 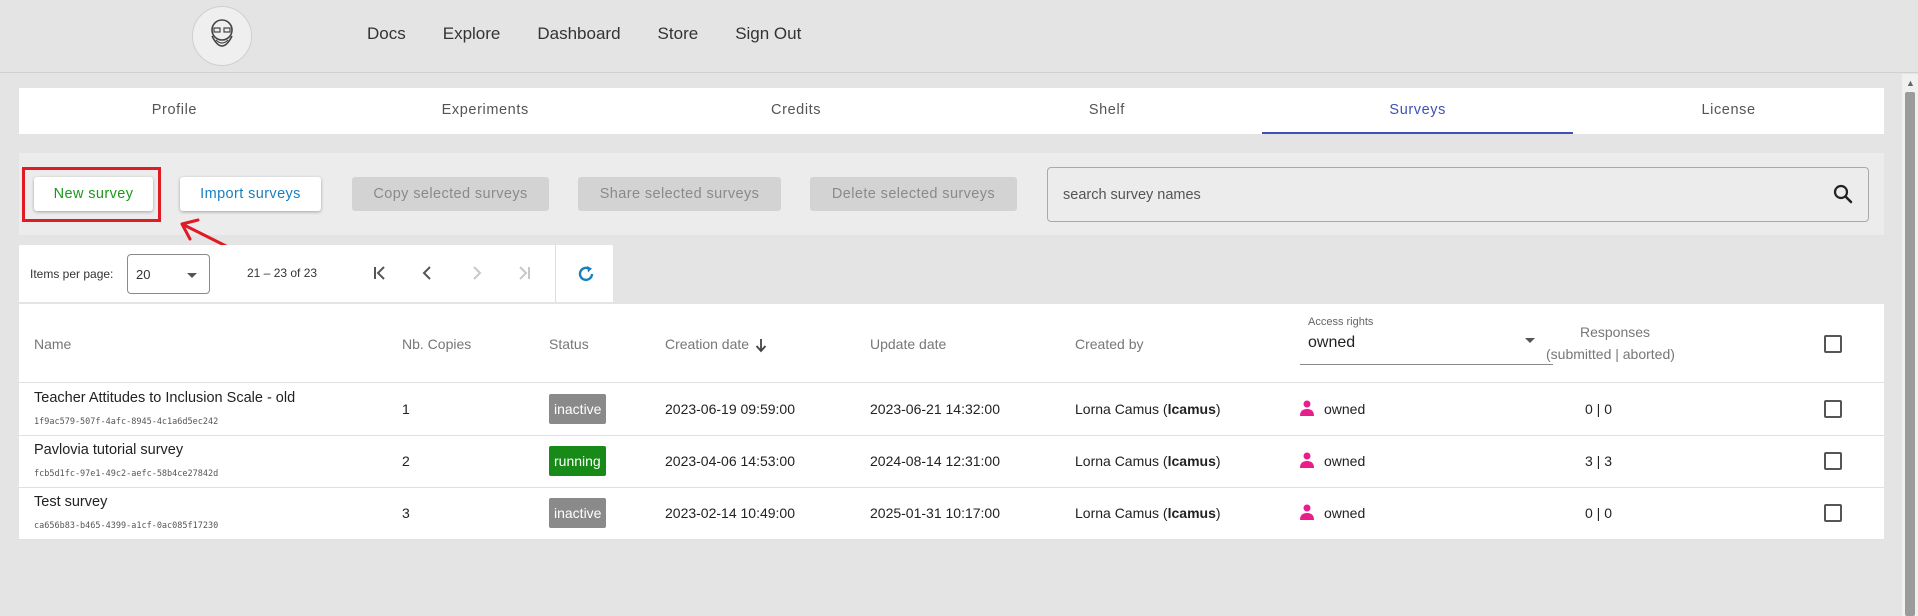 I want to click on survey-copies: 3, so click(x=406, y=513).